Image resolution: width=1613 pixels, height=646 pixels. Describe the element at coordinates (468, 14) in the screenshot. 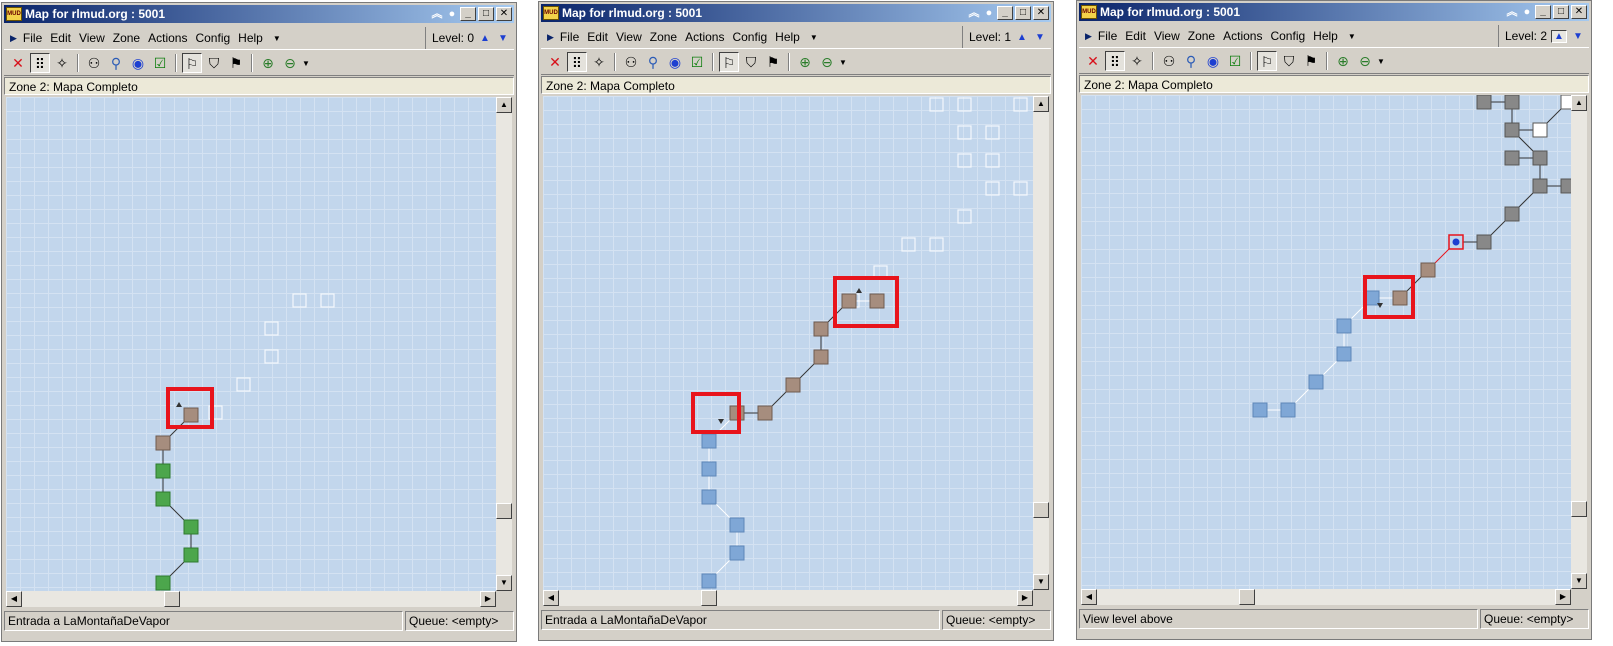

I see `minimize-button: _` at that location.